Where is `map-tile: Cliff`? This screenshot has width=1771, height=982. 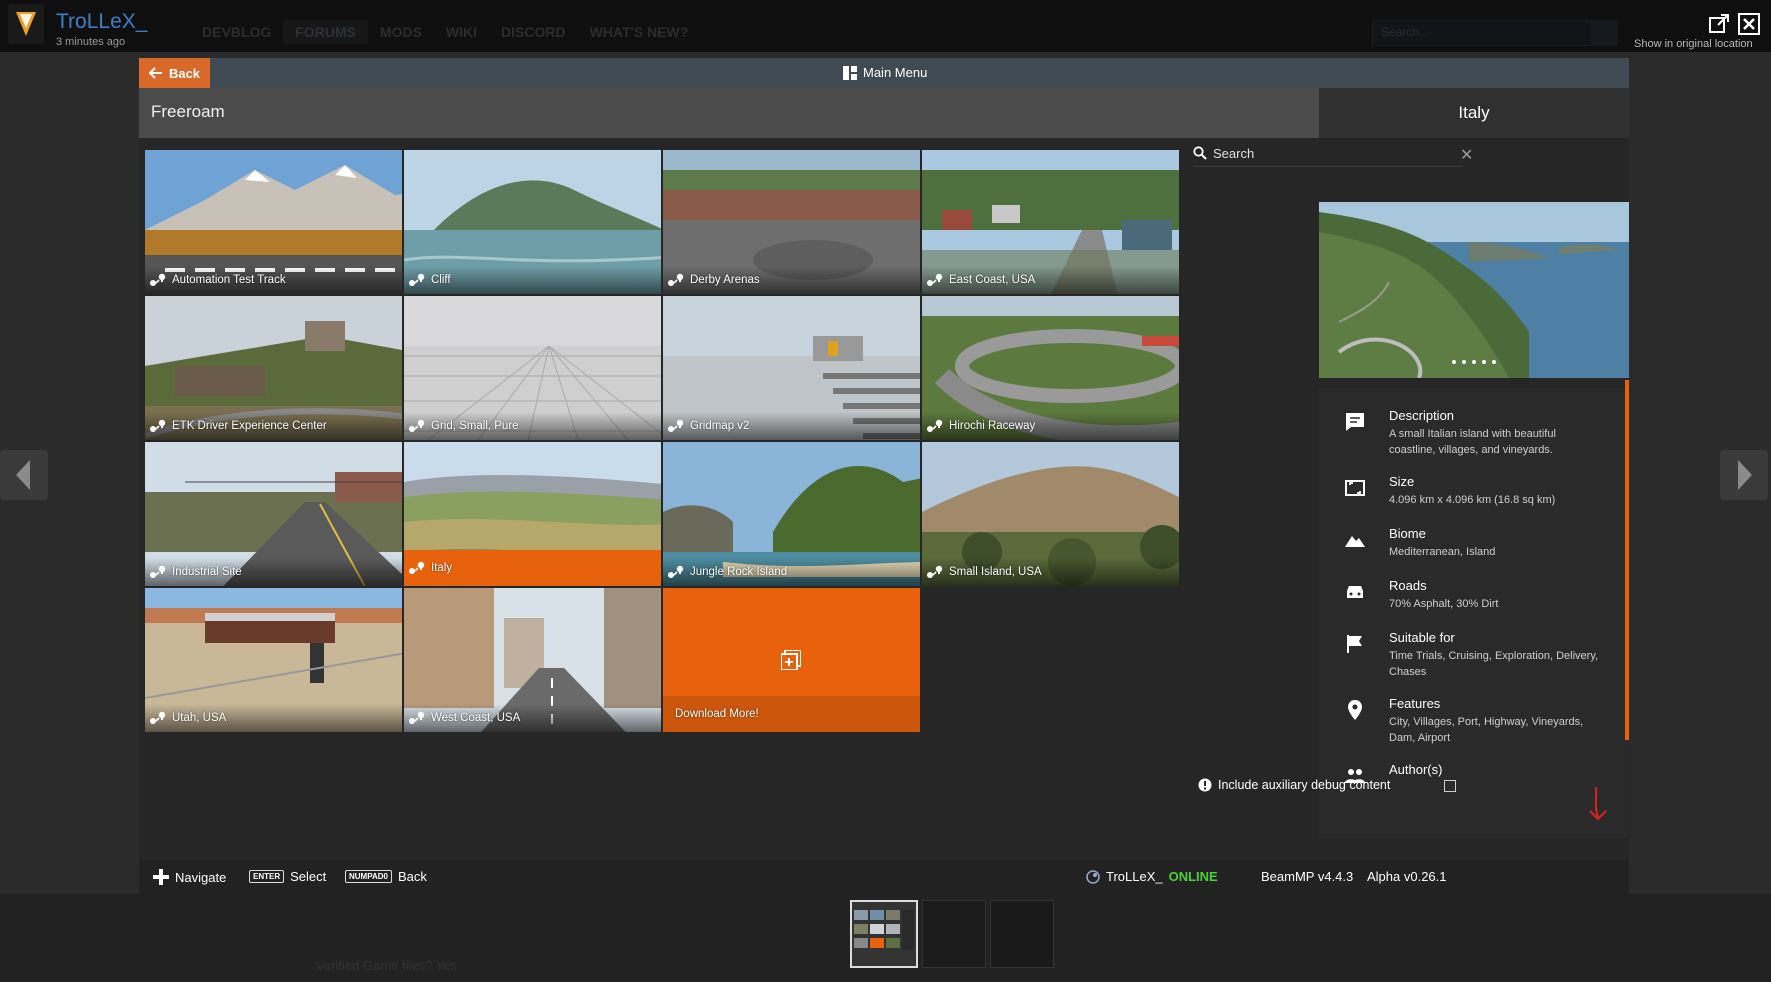 map-tile: Cliff is located at coordinates (532, 222).